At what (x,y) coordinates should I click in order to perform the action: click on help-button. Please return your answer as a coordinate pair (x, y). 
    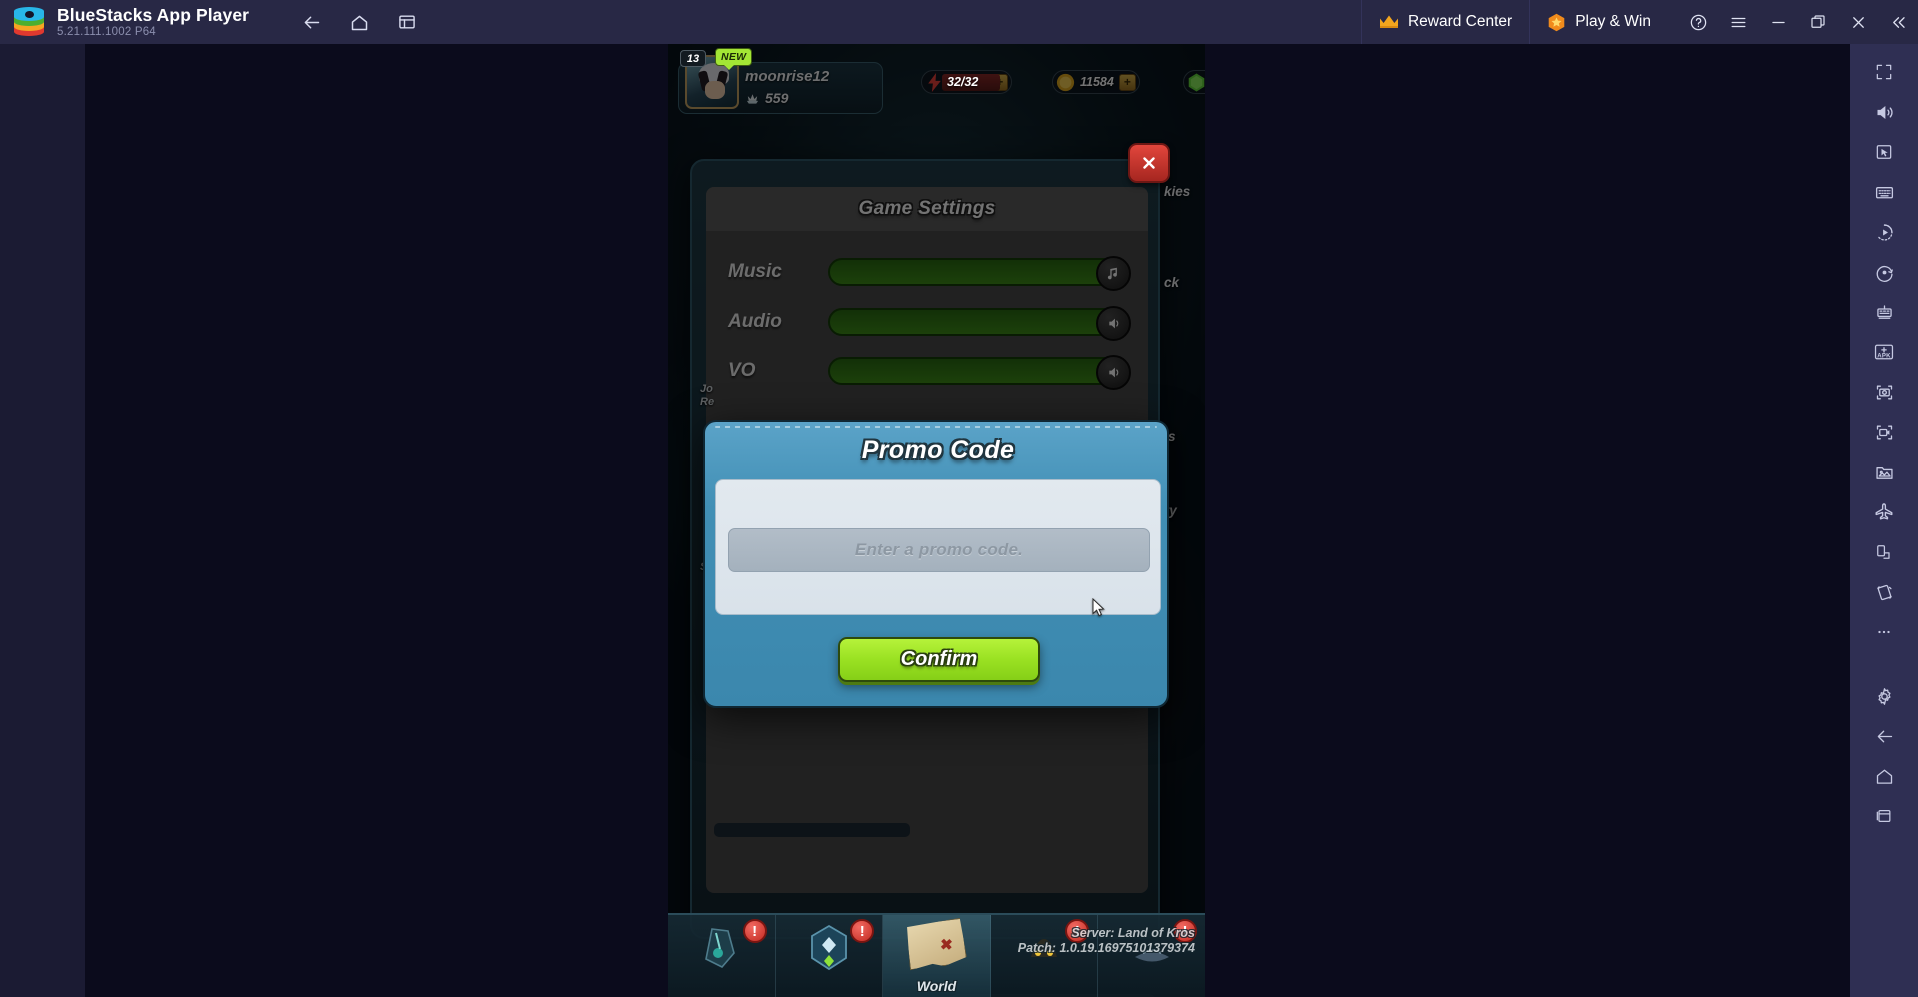
    Looking at the image, I should click on (1698, 22).